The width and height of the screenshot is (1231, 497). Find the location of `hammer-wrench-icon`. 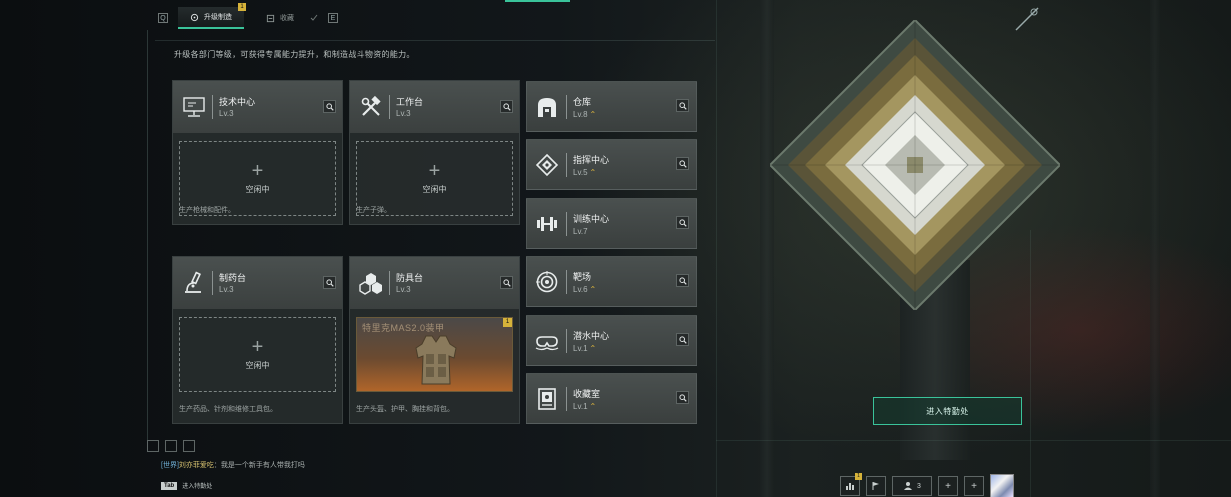

hammer-wrench-icon is located at coordinates (371, 107).